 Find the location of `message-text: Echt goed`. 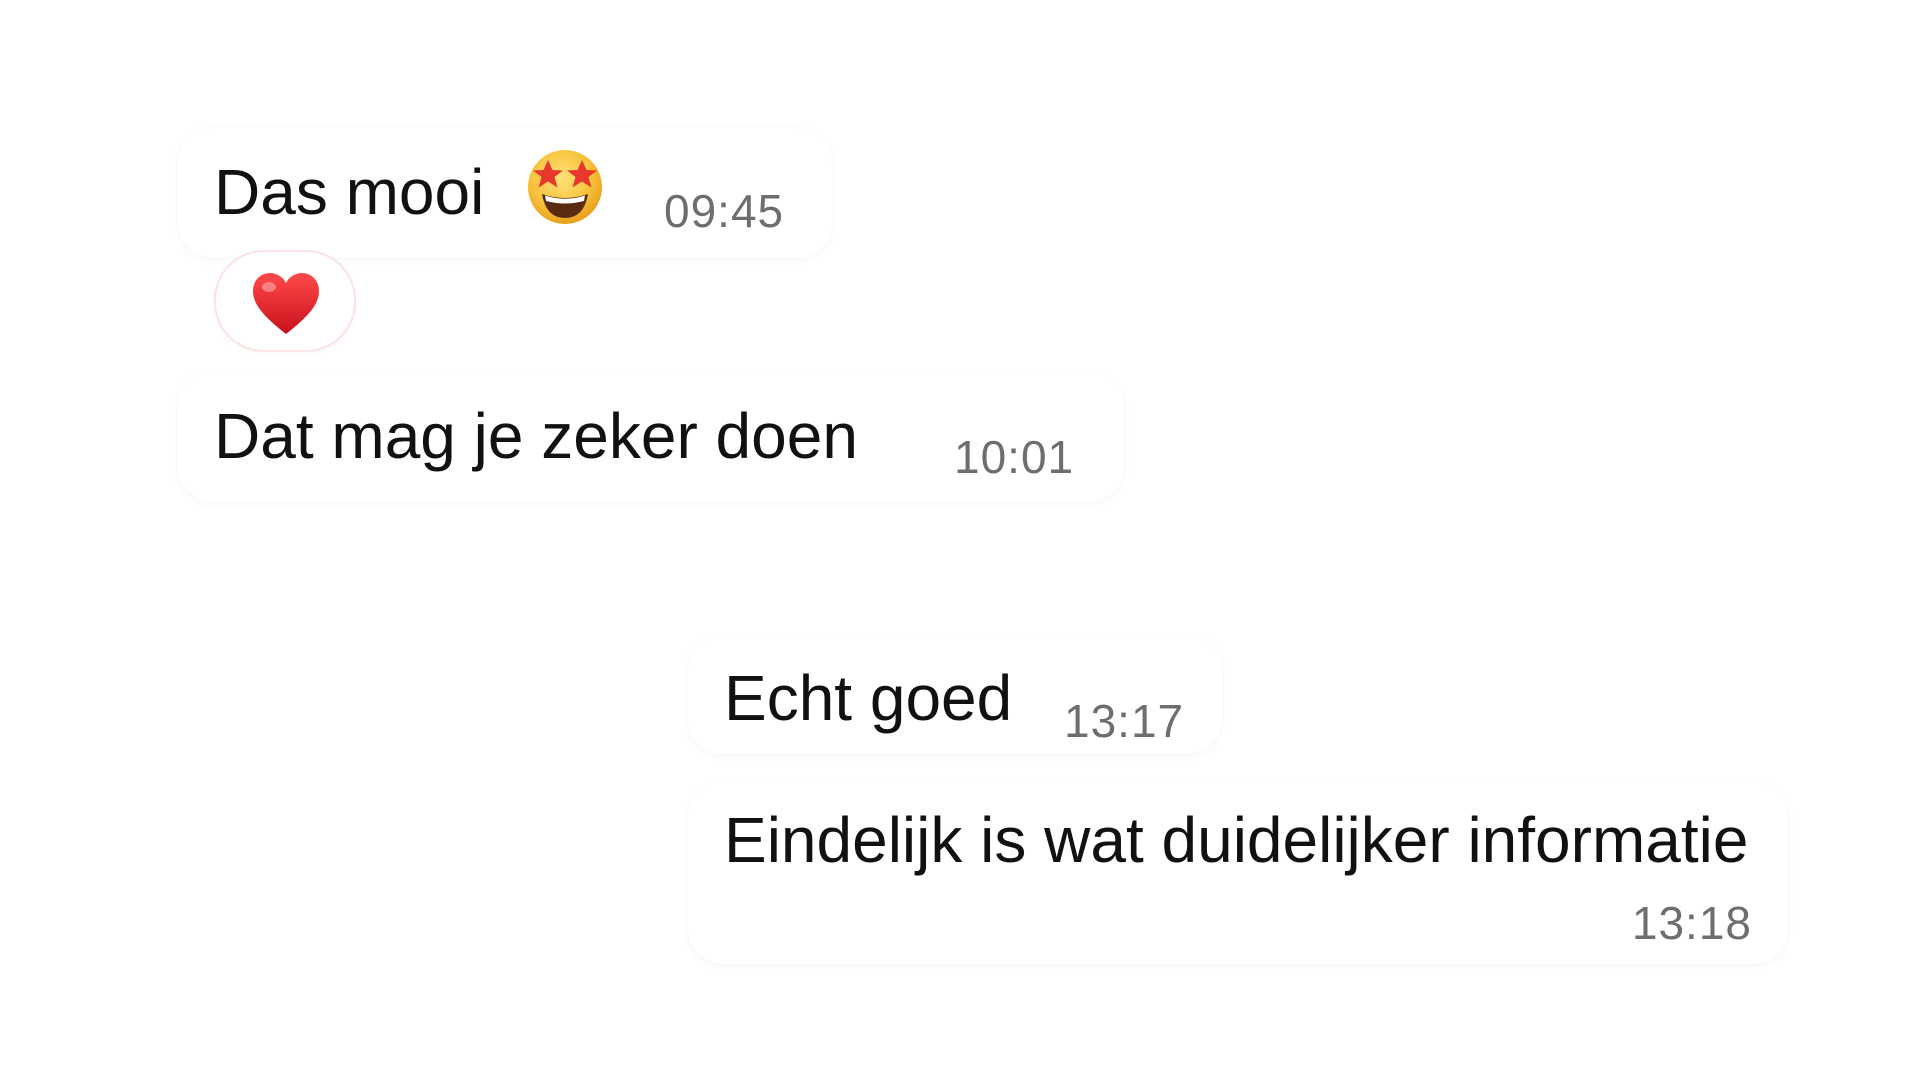

message-text: Echt goed is located at coordinates (868, 698).